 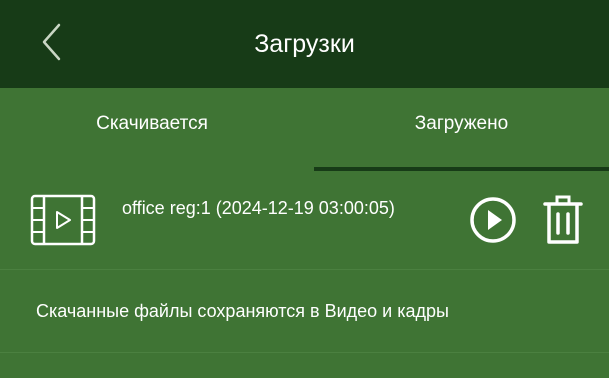 I want to click on tab-downloading: Скачивается, so click(x=152, y=123).